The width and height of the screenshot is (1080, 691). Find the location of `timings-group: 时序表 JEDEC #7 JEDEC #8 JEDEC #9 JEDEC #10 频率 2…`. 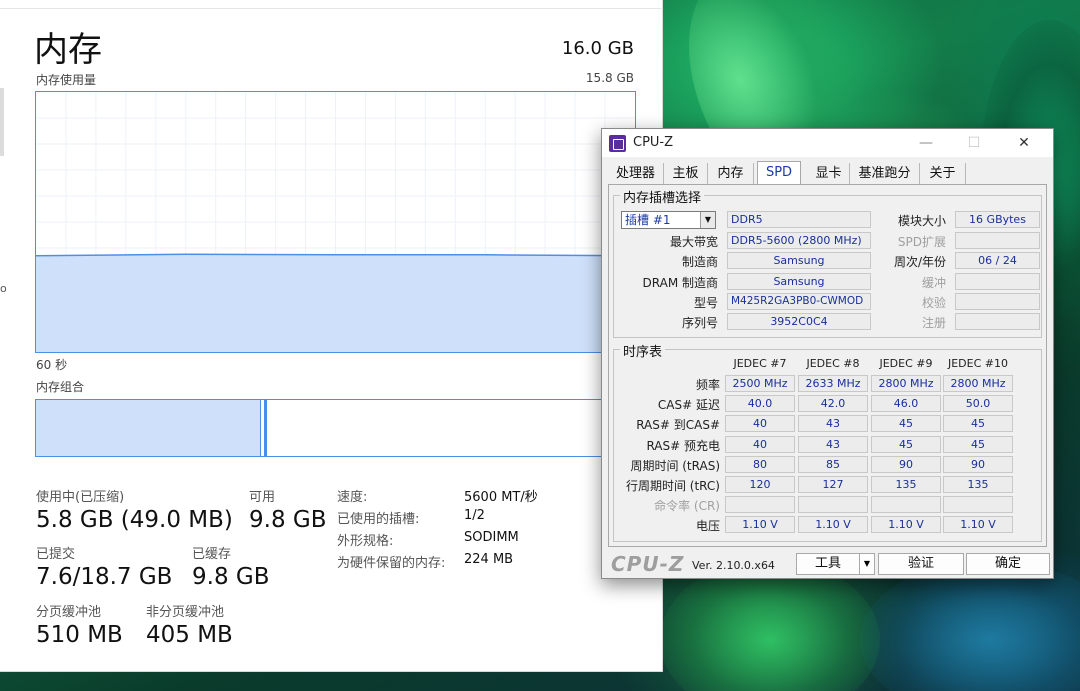

timings-group: 时序表 JEDEC #7 JEDEC #8 JEDEC #9 JEDEC #10 频率 2… is located at coordinates (827, 441).